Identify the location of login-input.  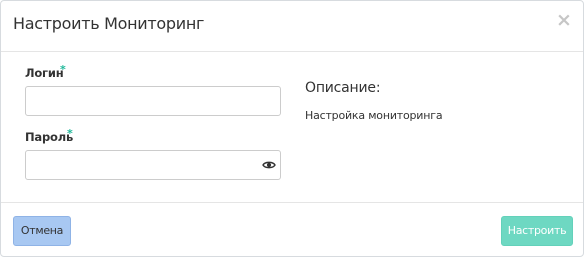
(153, 101).